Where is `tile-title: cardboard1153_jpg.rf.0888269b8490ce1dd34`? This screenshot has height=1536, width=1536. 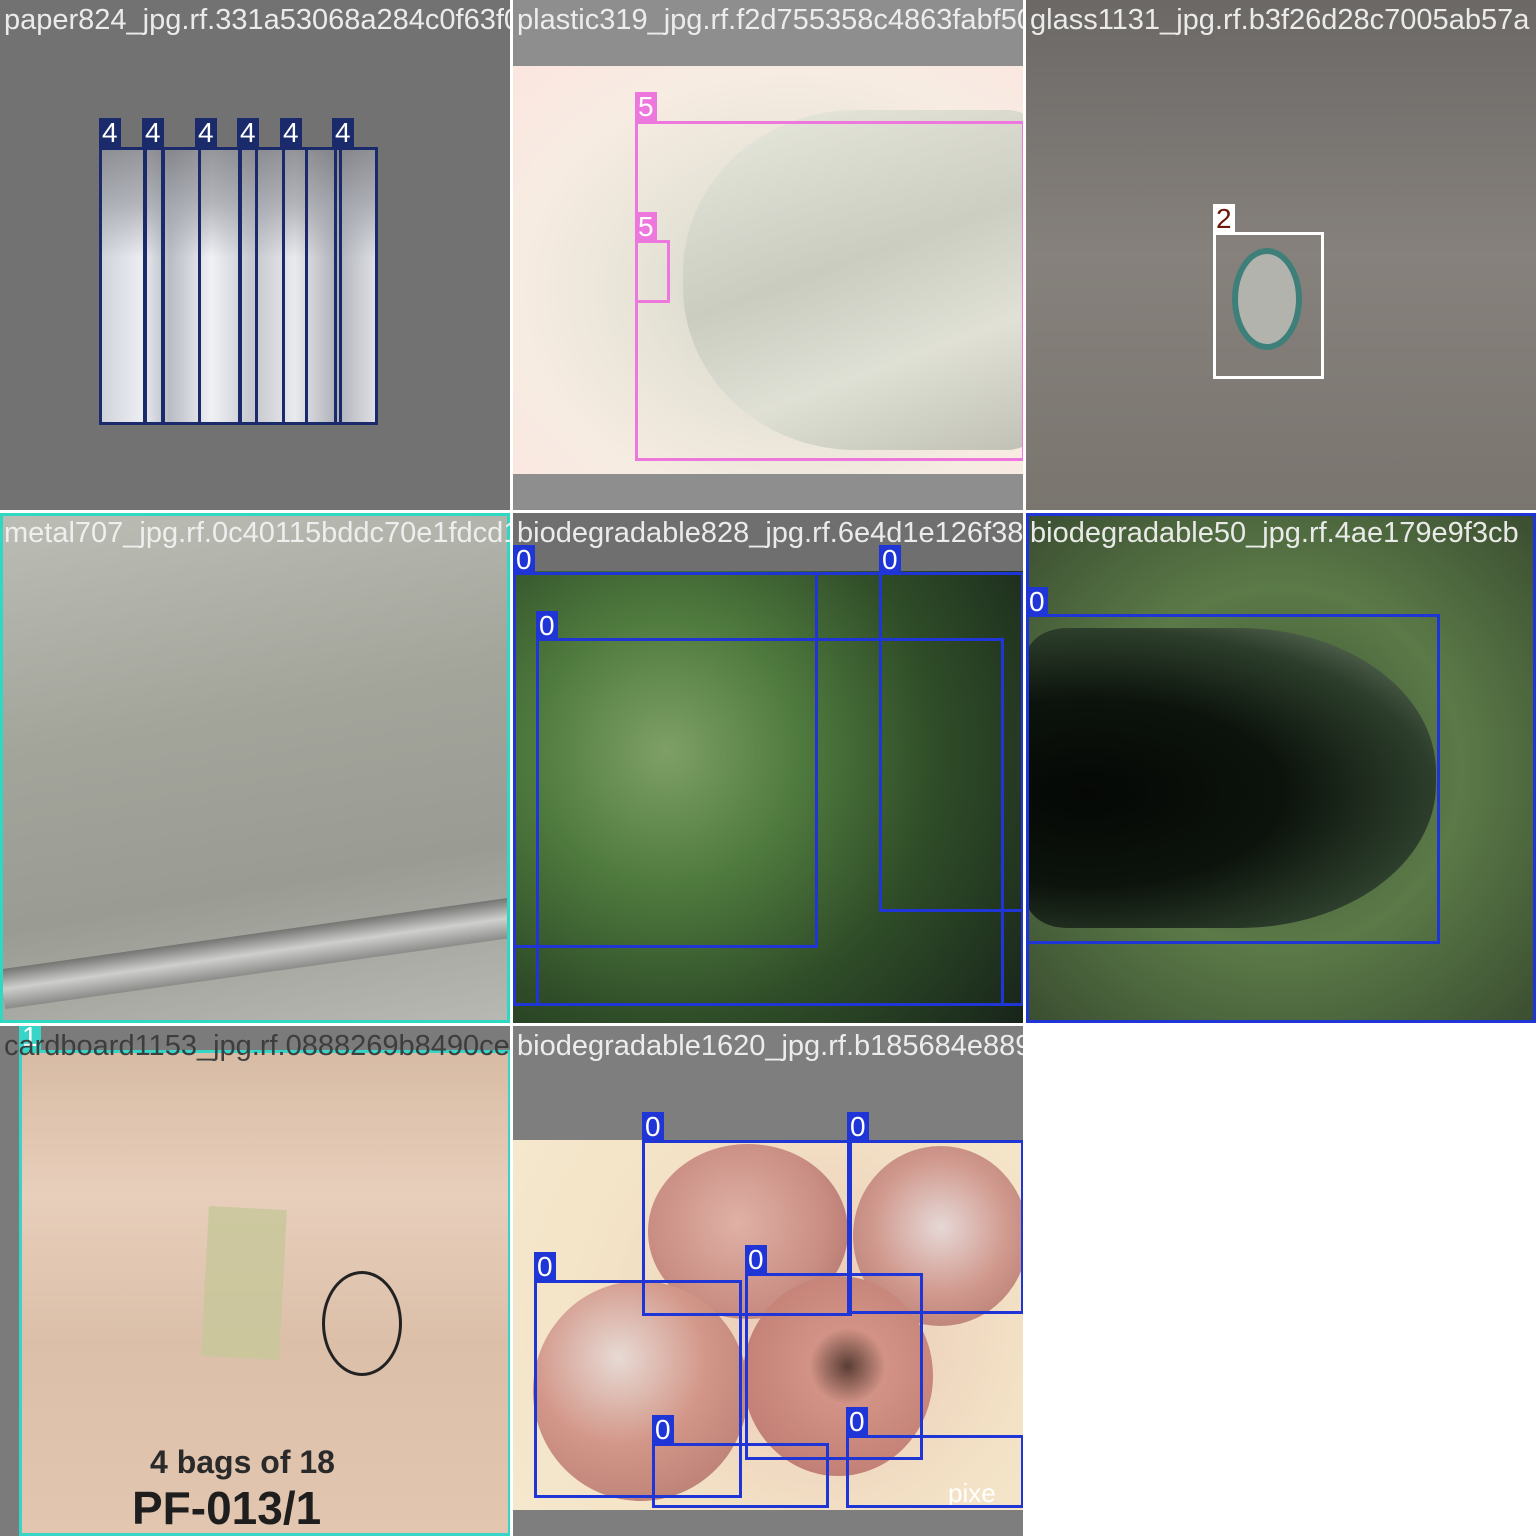
tile-title: cardboard1153_jpg.rf.0888269b8490ce1dd34 is located at coordinates (257, 1046).